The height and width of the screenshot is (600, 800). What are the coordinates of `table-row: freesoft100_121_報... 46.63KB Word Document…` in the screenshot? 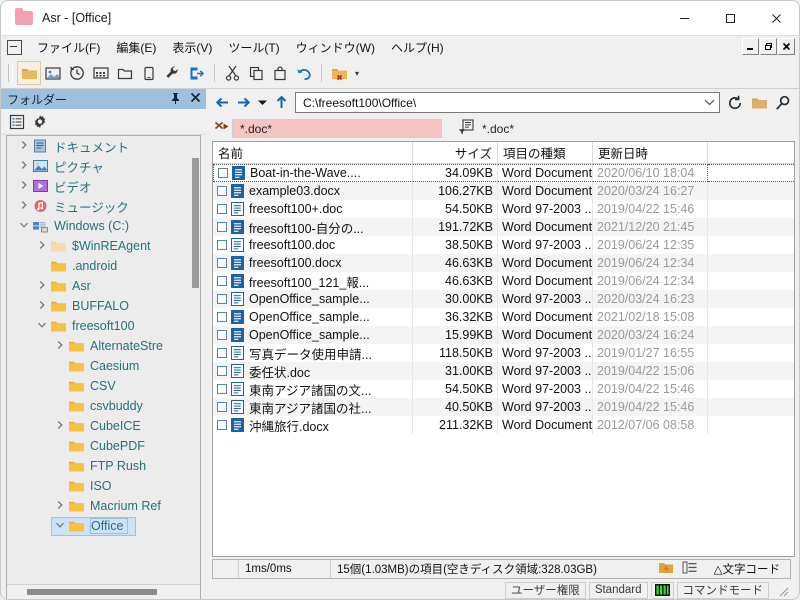 It's located at (503, 281).